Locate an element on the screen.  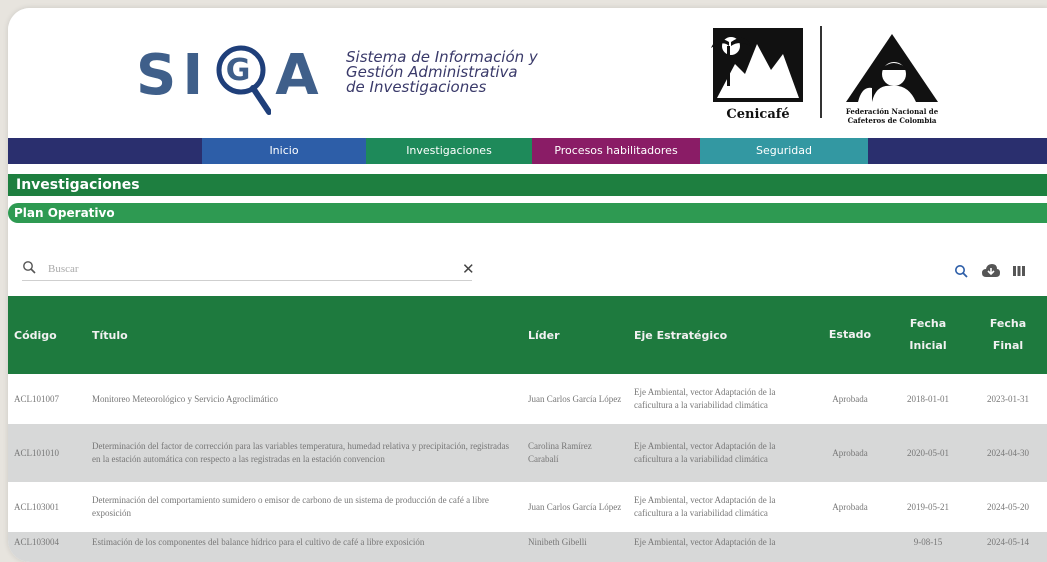
cenicafe-label: Cenicafé is located at coordinates (757, 114).